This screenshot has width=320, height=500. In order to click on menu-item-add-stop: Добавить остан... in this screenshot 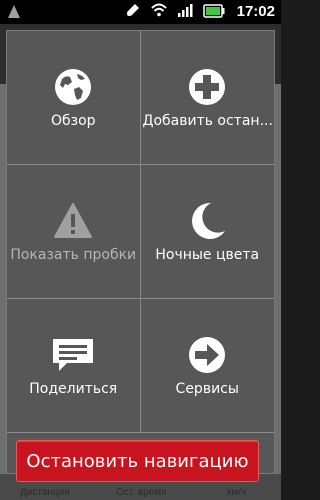, I will do `click(207, 98)`.